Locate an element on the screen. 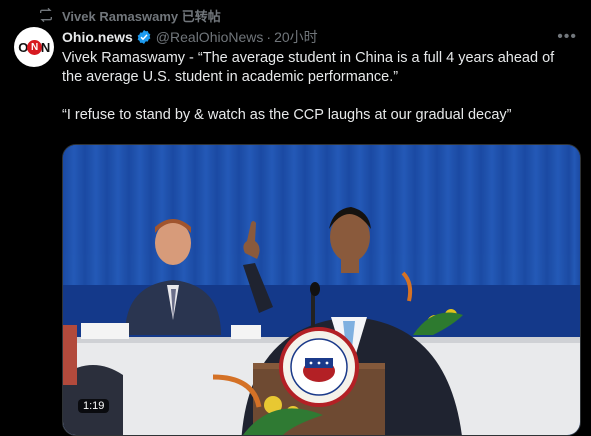  avatar-letter-mid: N is located at coordinates (34, 47).